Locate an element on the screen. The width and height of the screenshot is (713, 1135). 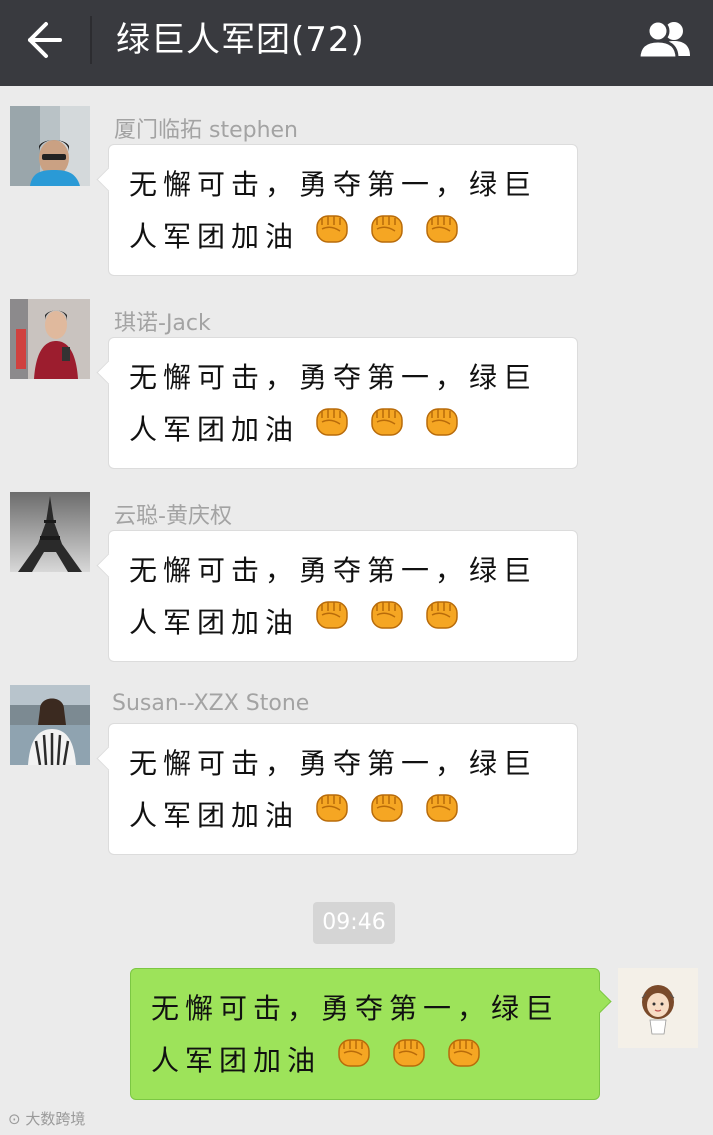
sender-name: 厦门临拓 stephen is located at coordinates (206, 130).